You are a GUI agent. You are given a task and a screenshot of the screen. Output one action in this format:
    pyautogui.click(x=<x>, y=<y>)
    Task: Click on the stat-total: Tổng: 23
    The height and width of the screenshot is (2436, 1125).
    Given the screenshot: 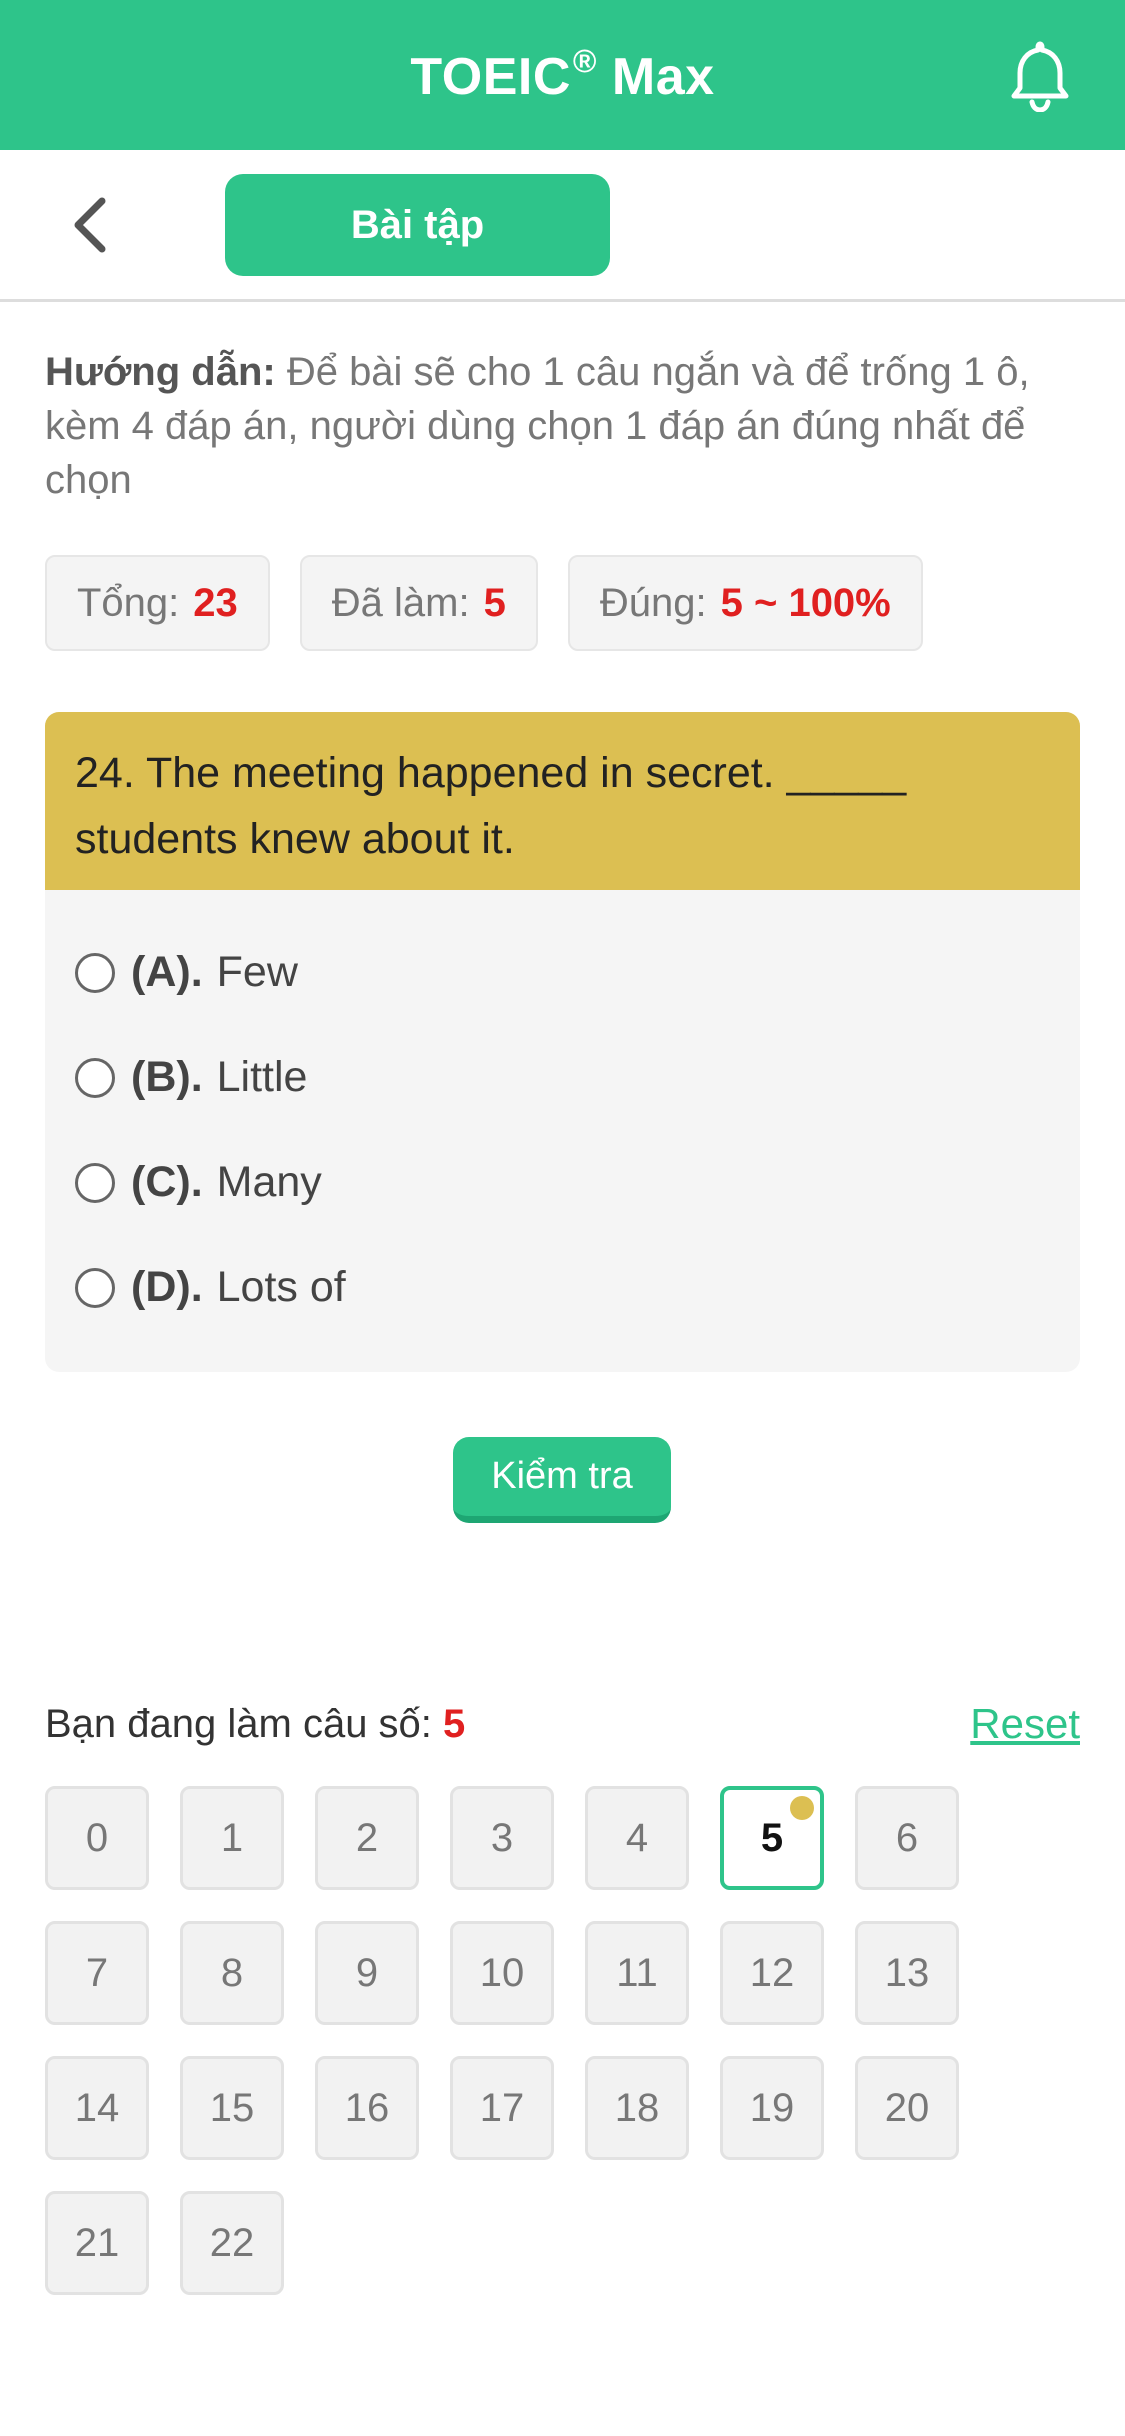 What is the action you would take?
    pyautogui.click(x=157, y=603)
    